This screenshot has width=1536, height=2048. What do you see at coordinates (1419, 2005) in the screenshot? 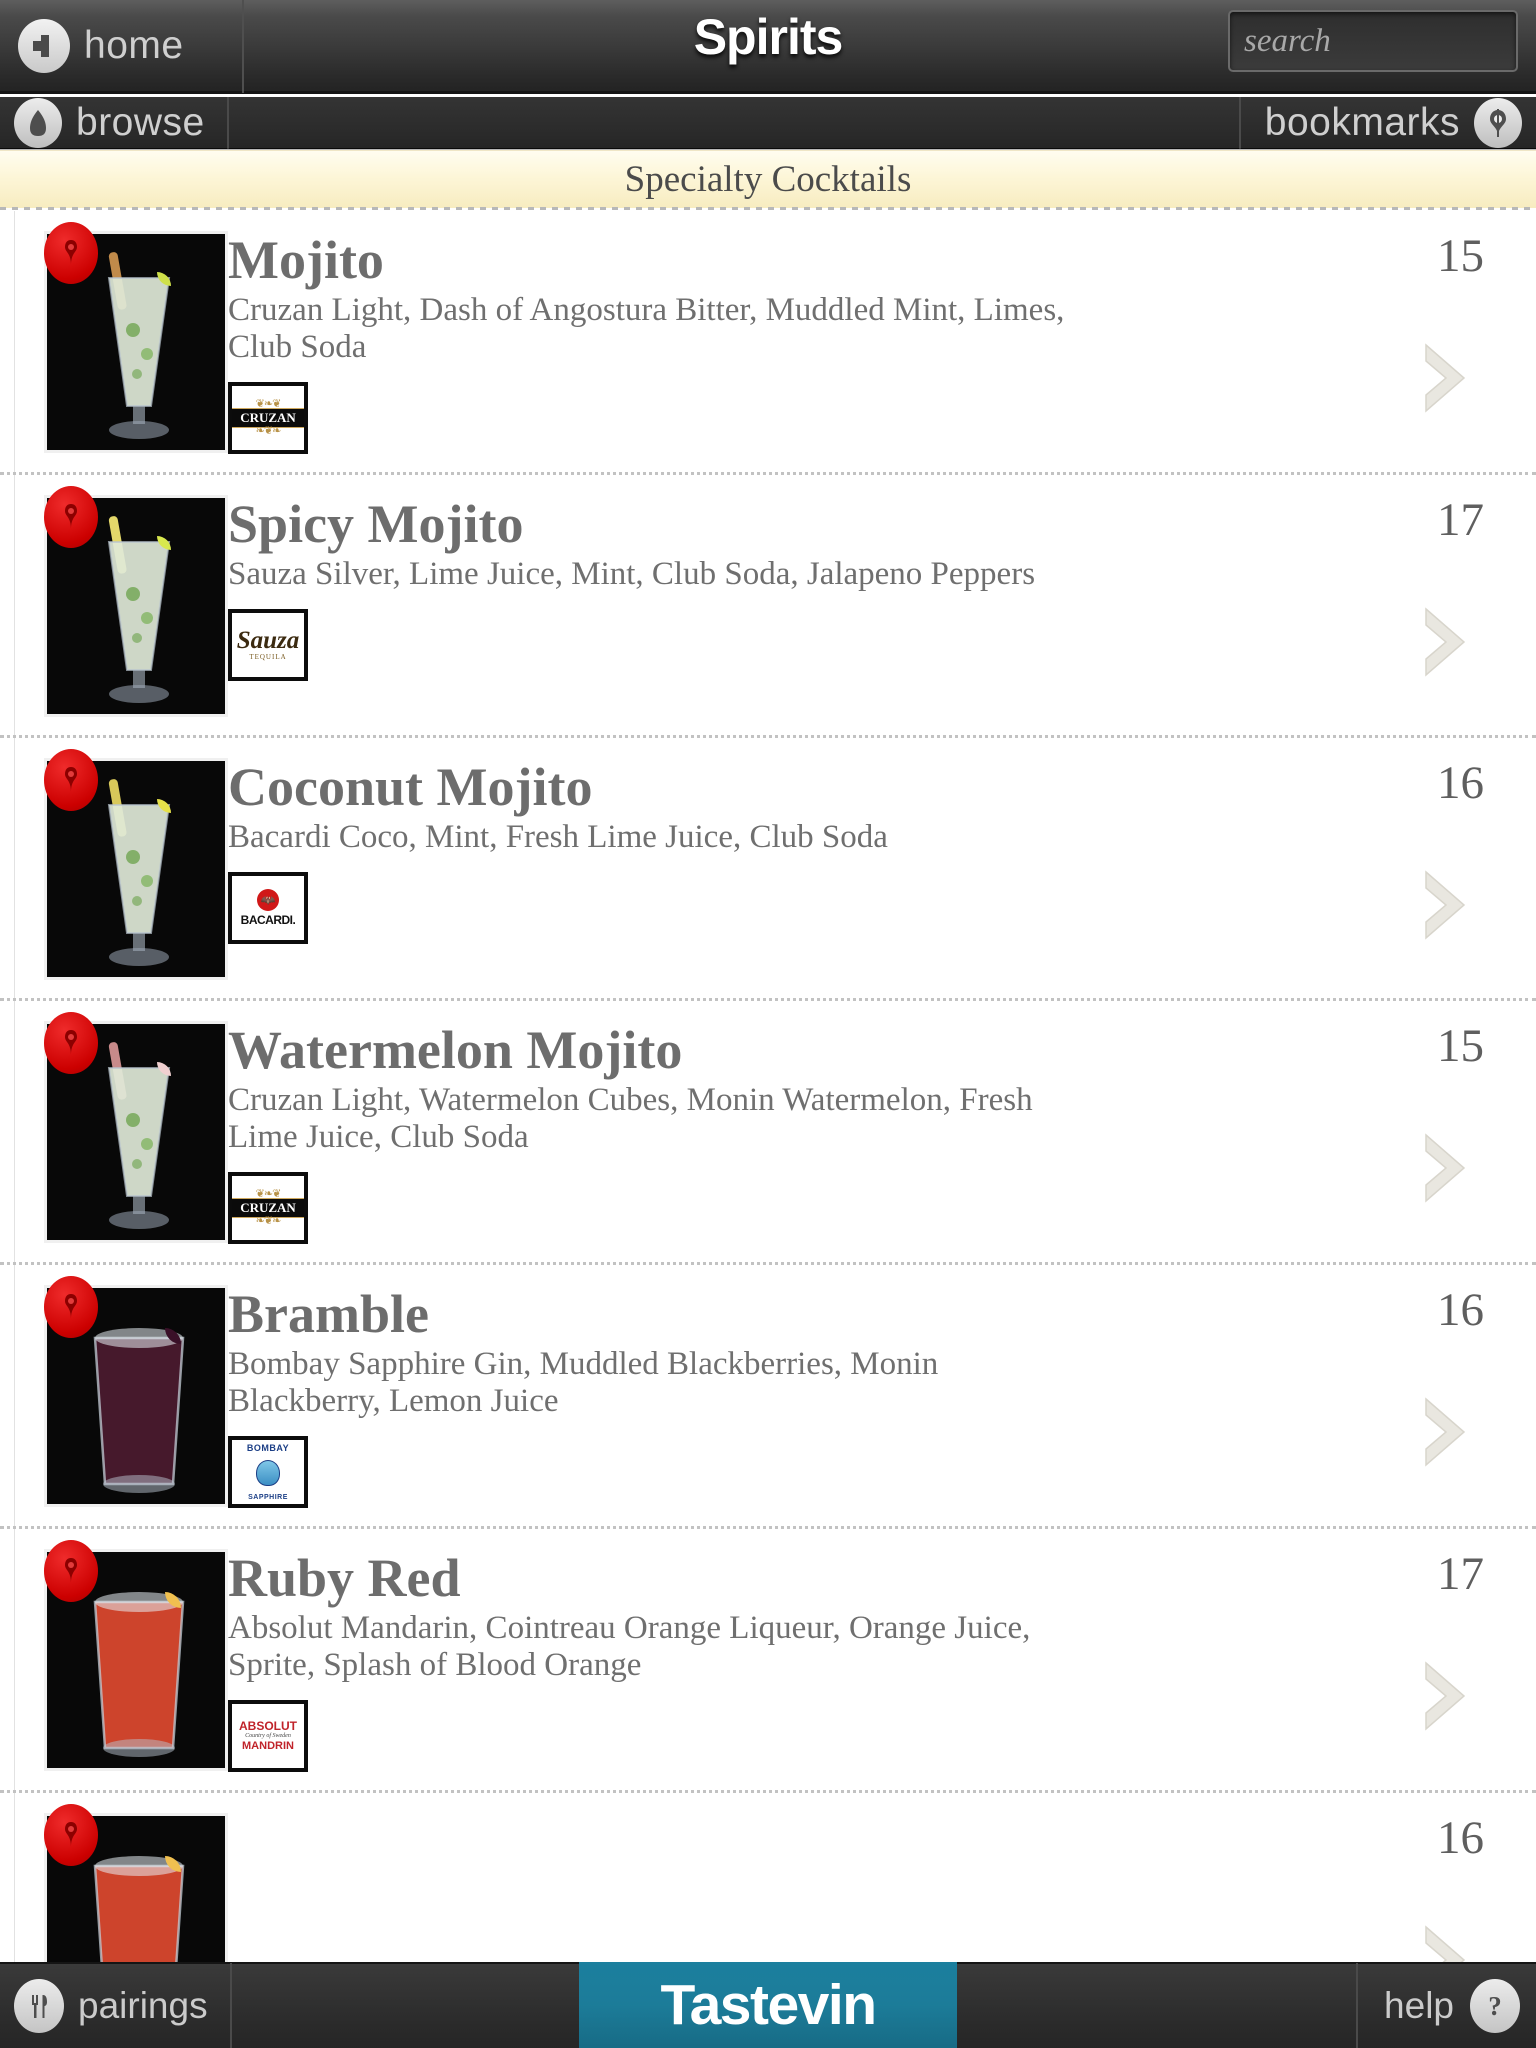
I see `help-label: help` at bounding box center [1419, 2005].